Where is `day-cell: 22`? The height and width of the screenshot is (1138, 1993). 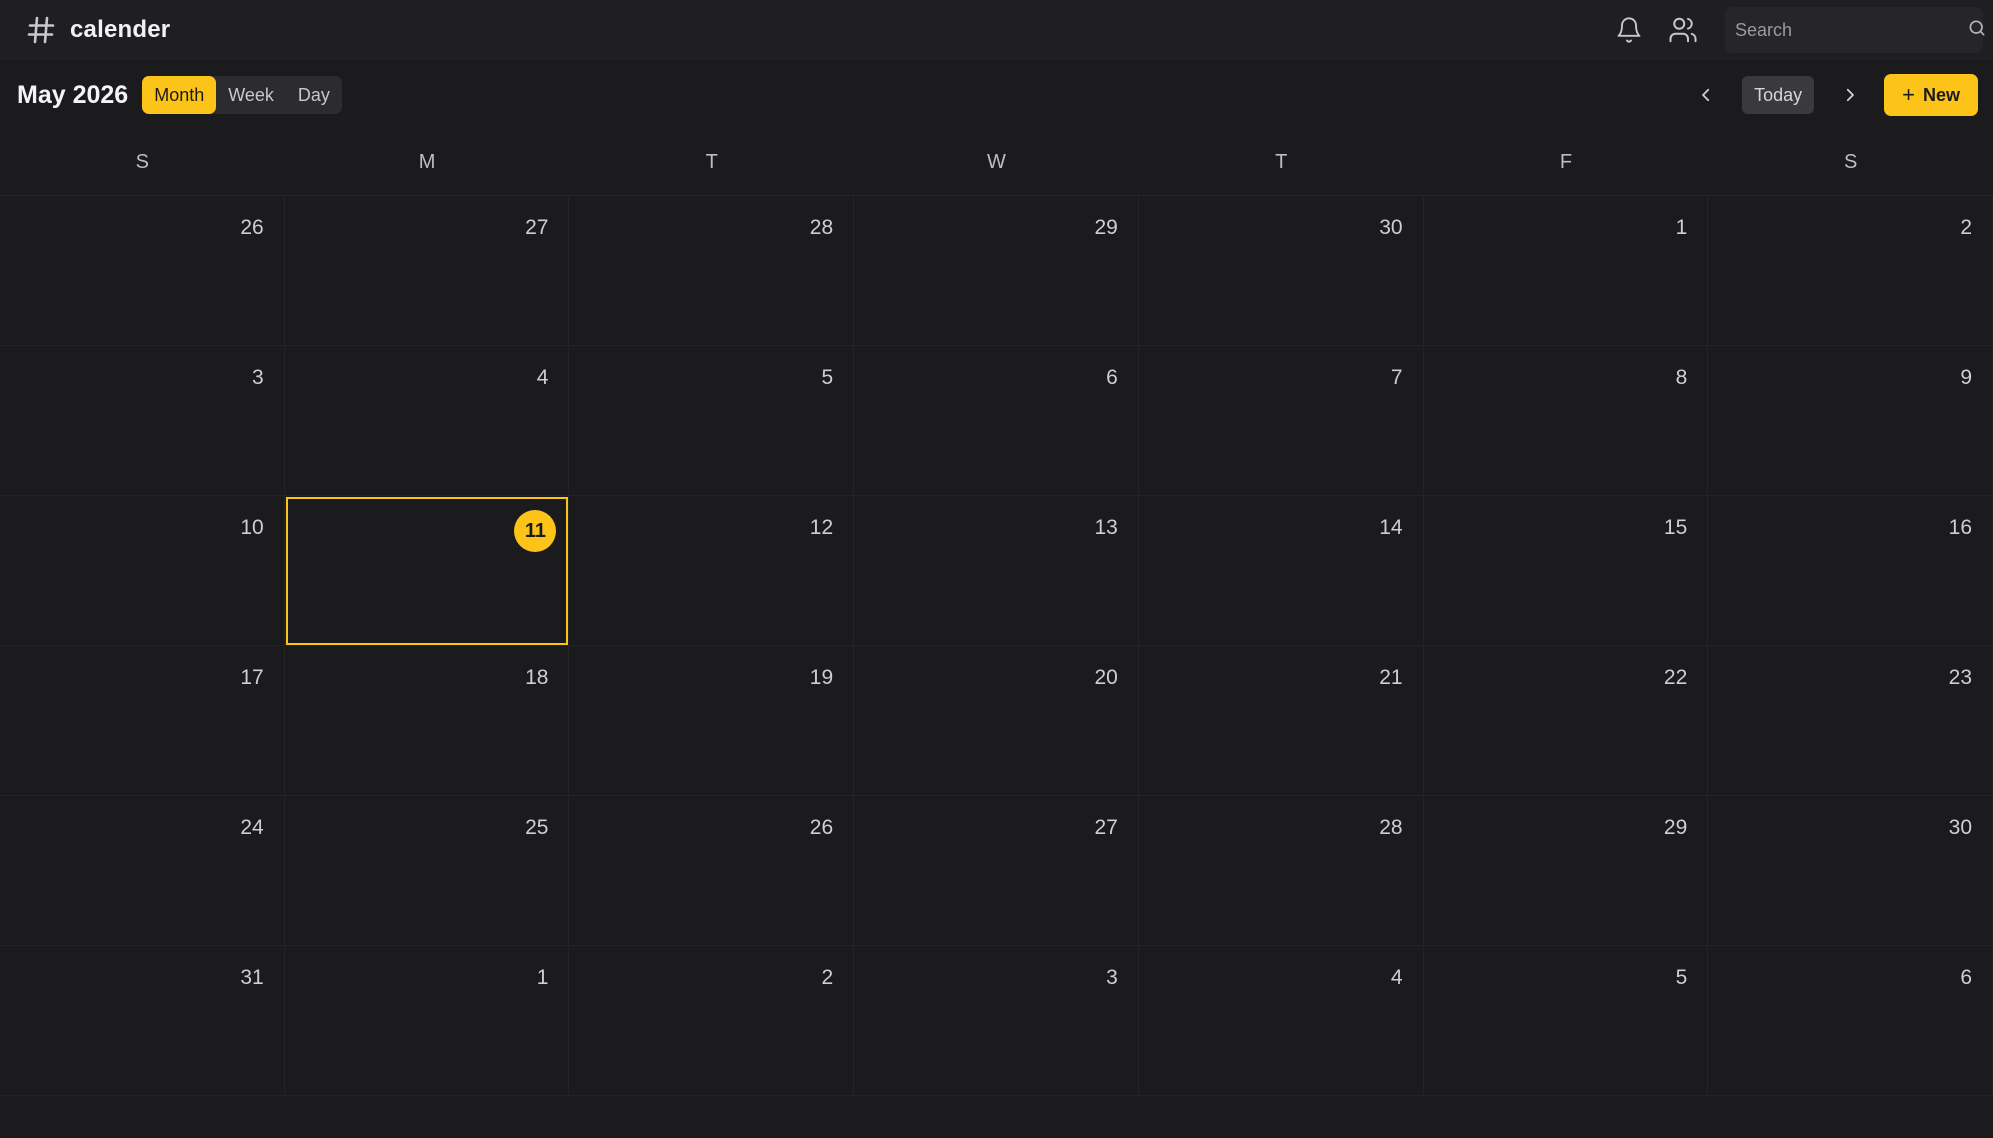 day-cell: 22 is located at coordinates (1566, 721).